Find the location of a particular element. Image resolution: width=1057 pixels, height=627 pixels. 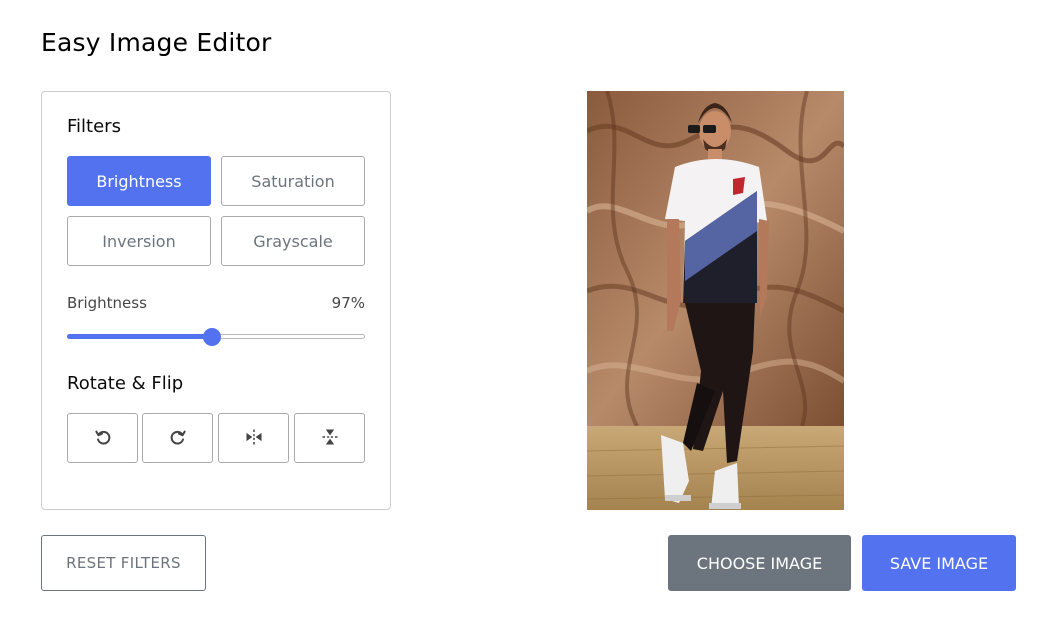

filter-brightness-button: Brightness is located at coordinates (139, 181).